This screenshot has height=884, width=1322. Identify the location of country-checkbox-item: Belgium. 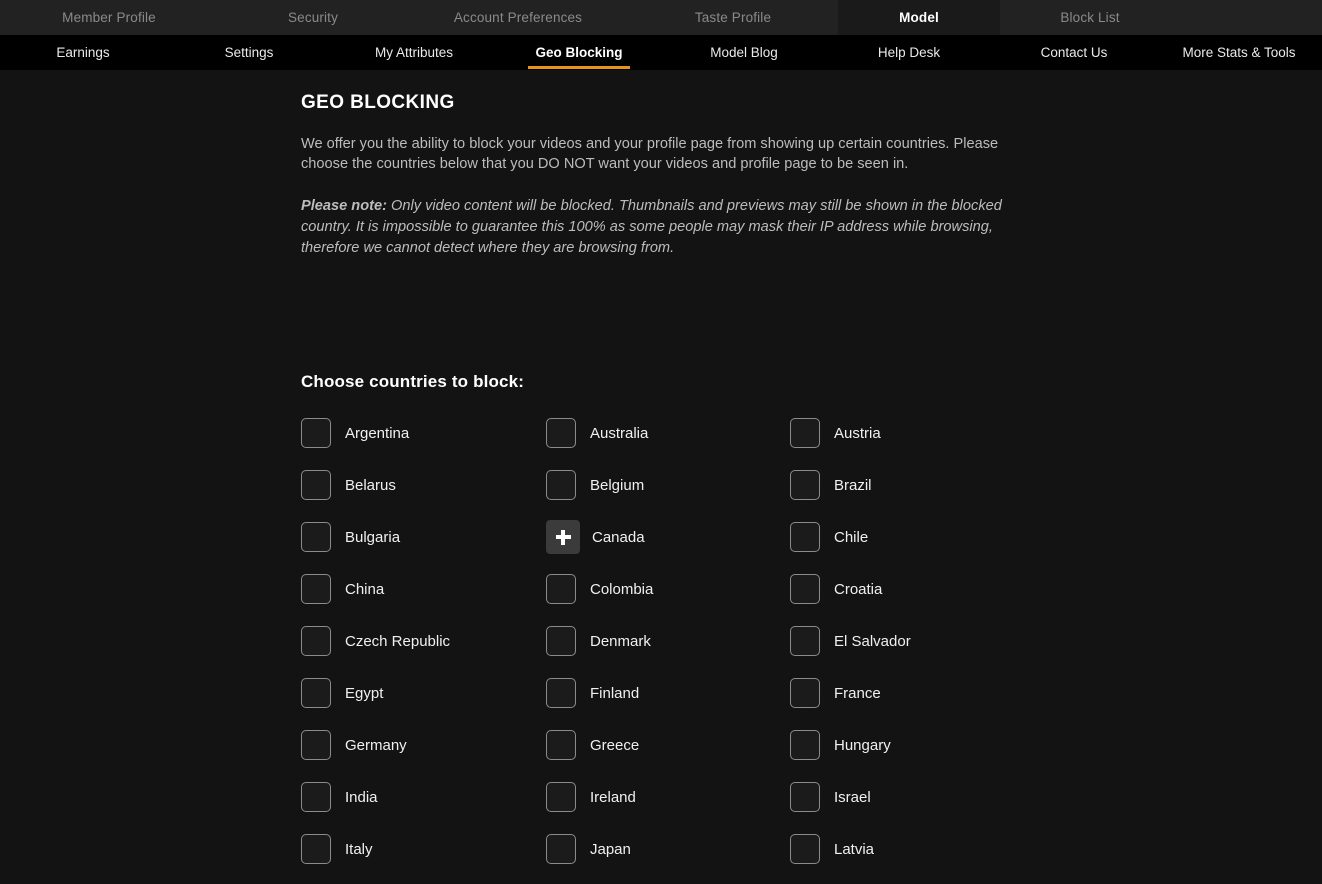
(668, 485).